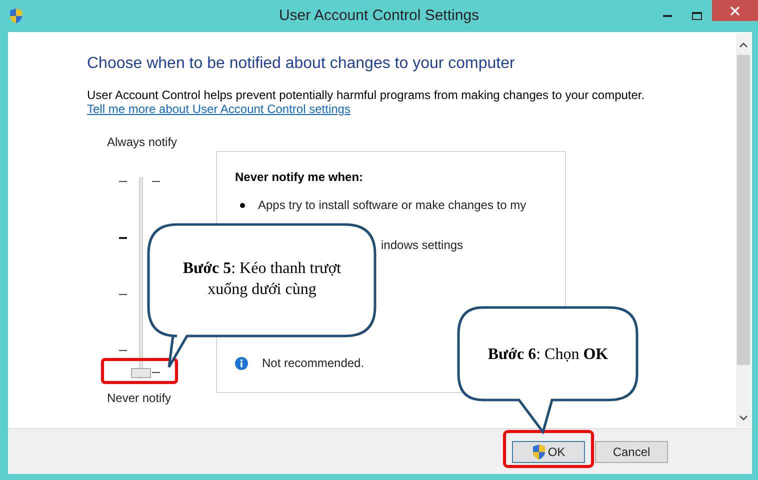  I want to click on scrollbar-thumb, so click(743, 210).